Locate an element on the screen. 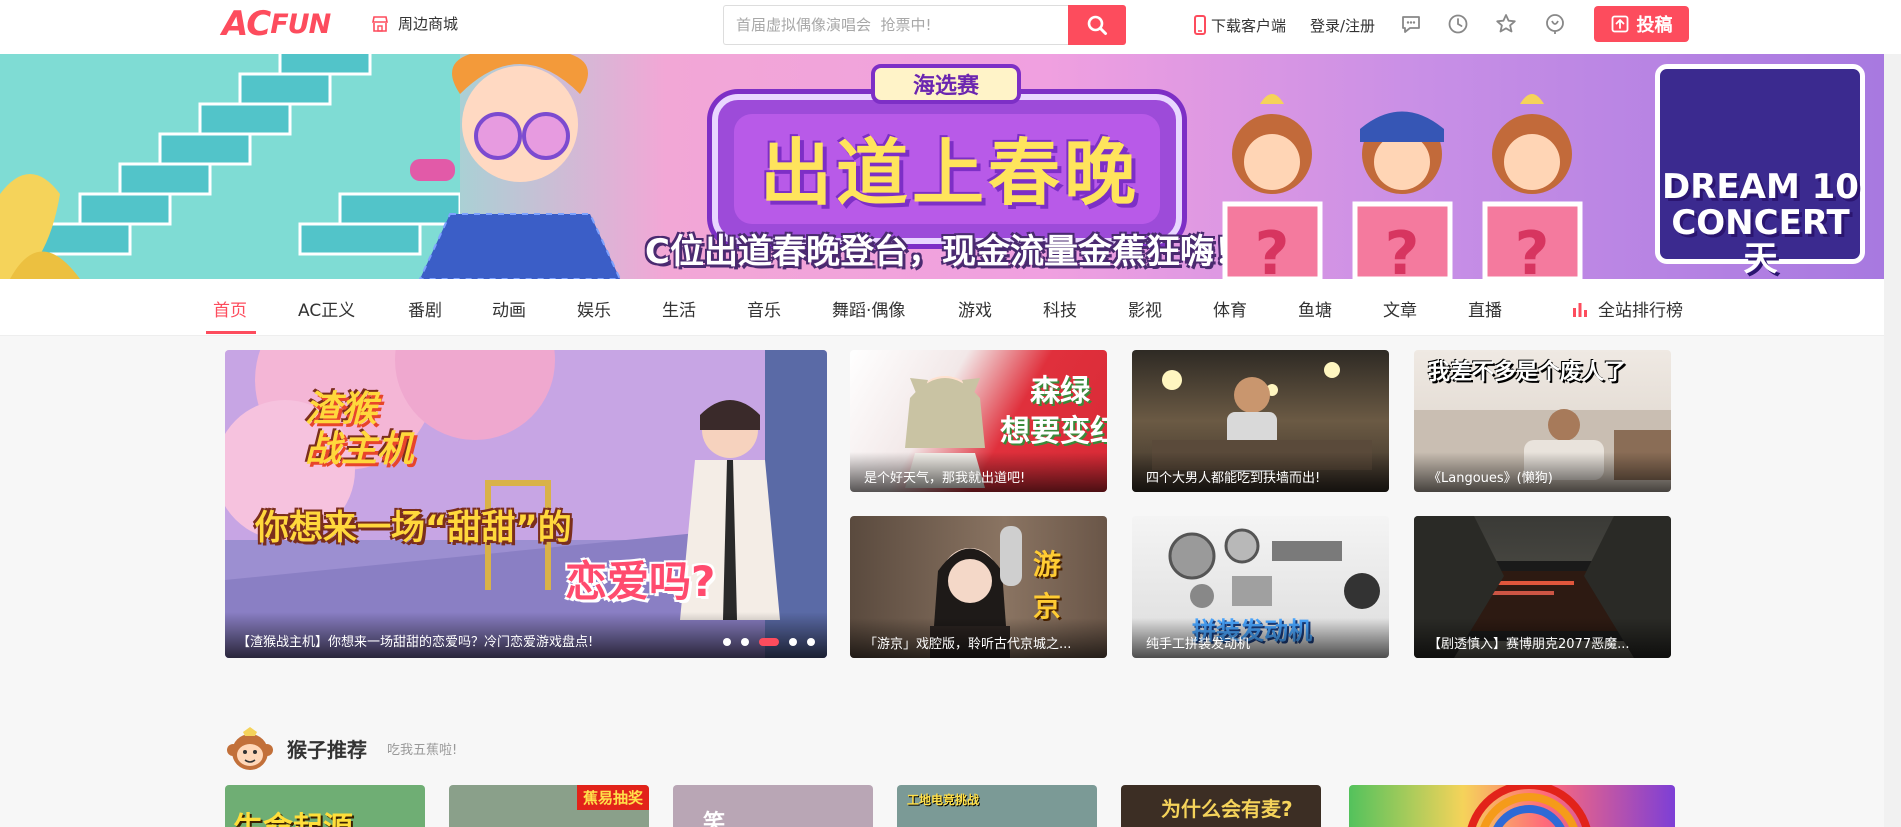 This screenshot has height=827, width=1901. monkeys-illustration: ? ? ? is located at coordinates (1402, 186).